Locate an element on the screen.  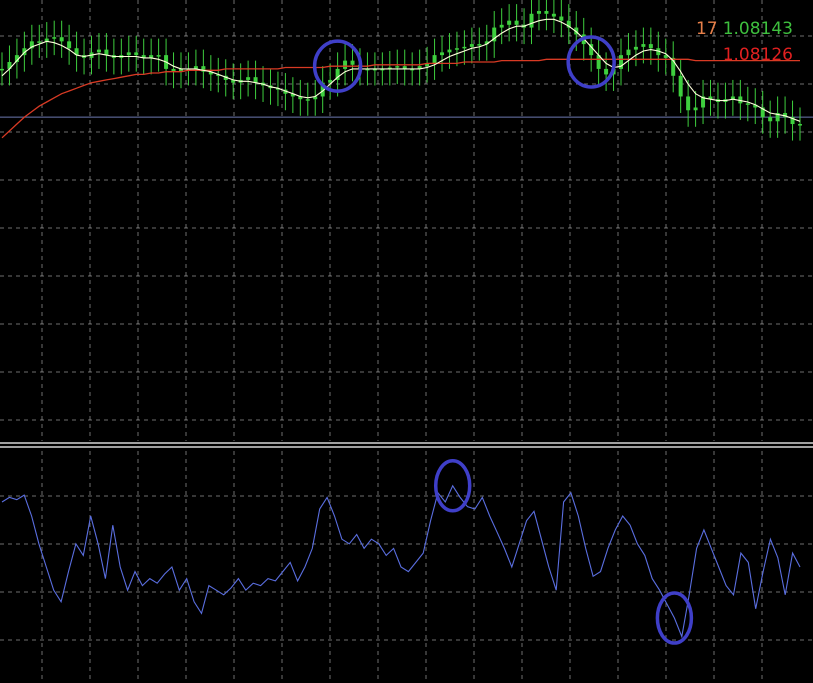
slow-ma-value-label: 1.08126 is located at coordinates (757, 55).